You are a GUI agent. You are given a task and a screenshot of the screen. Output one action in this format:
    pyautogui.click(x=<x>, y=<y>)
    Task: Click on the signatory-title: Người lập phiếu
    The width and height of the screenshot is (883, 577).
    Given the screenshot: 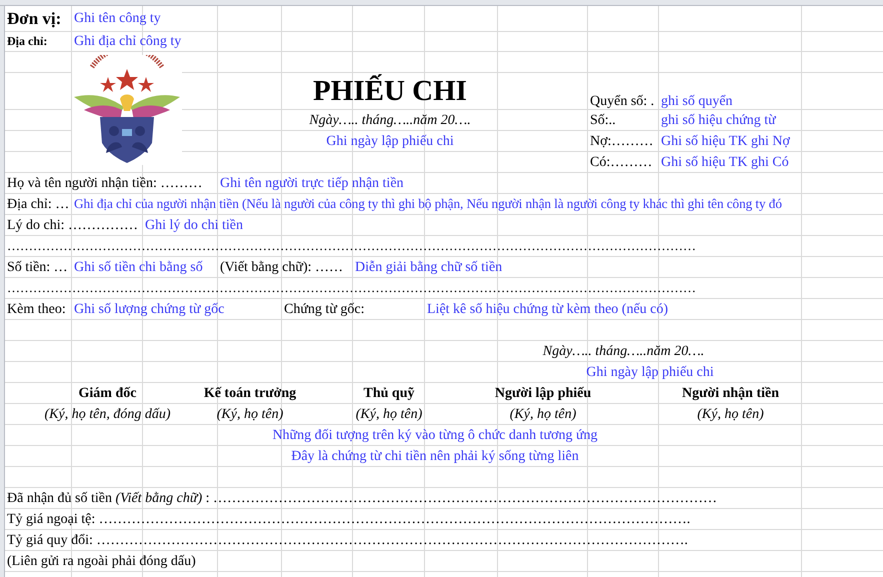 What is the action you would take?
    pyautogui.click(x=543, y=394)
    